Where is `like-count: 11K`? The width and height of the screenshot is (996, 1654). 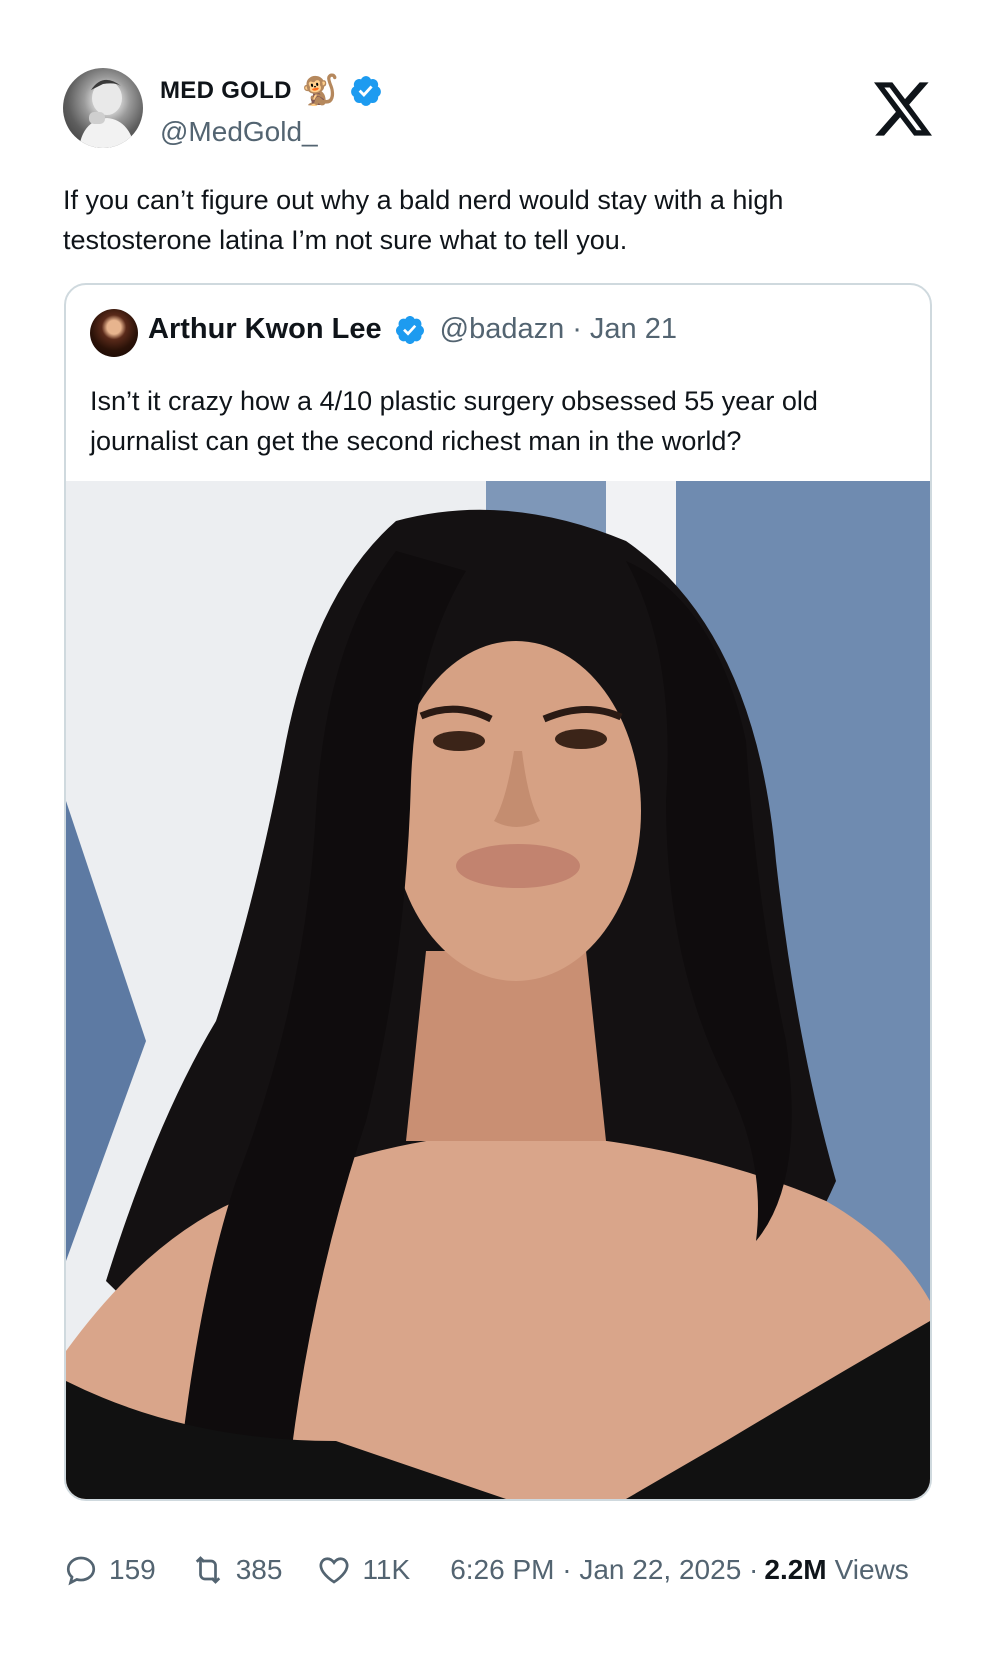 like-count: 11K is located at coordinates (386, 1569).